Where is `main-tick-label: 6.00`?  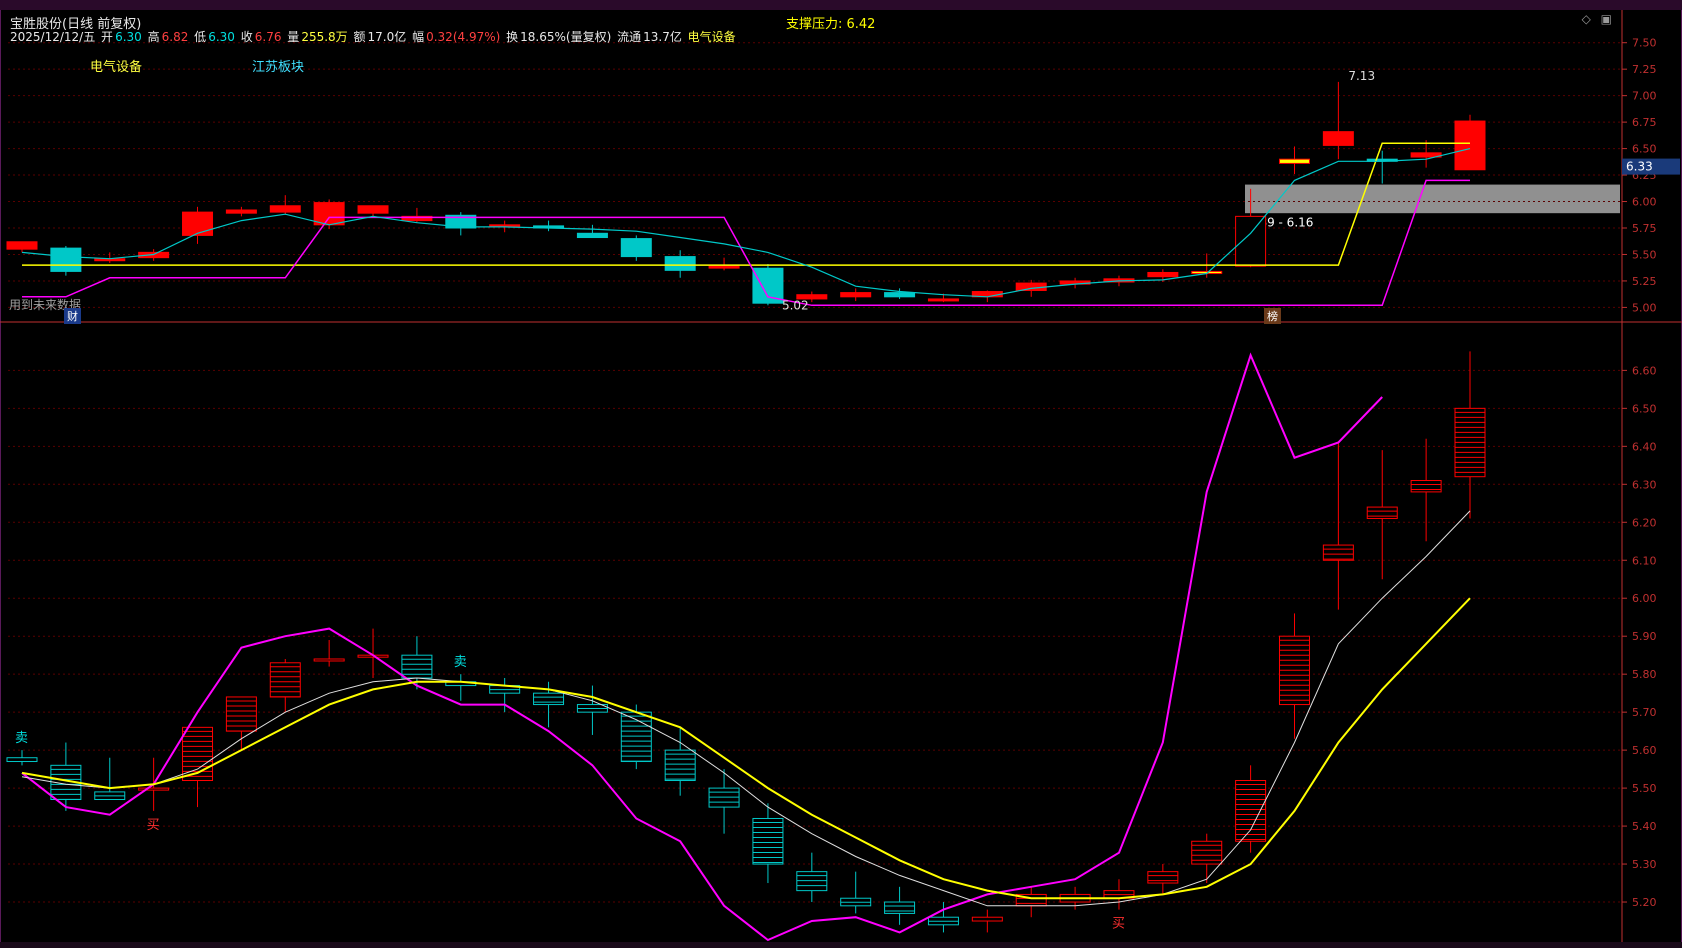
main-tick-label: 6.00 is located at coordinates (1644, 202).